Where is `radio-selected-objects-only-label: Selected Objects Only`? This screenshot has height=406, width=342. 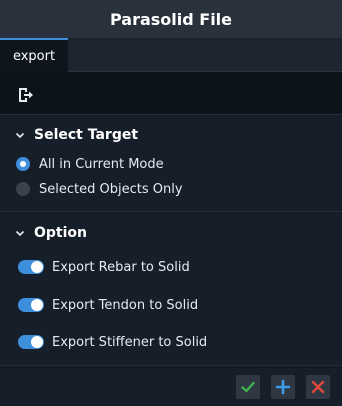
radio-selected-objects-only-label: Selected Objects Only is located at coordinates (111, 189).